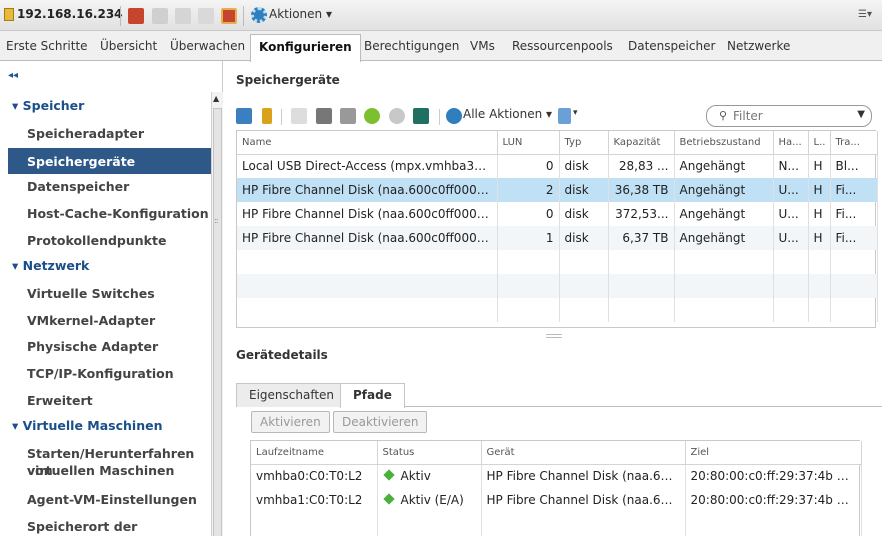 This screenshot has width=882, height=536. What do you see at coordinates (50, 265) in the screenshot?
I see `sidebar-section-netzwerk: ▾ Netzwerk` at bounding box center [50, 265].